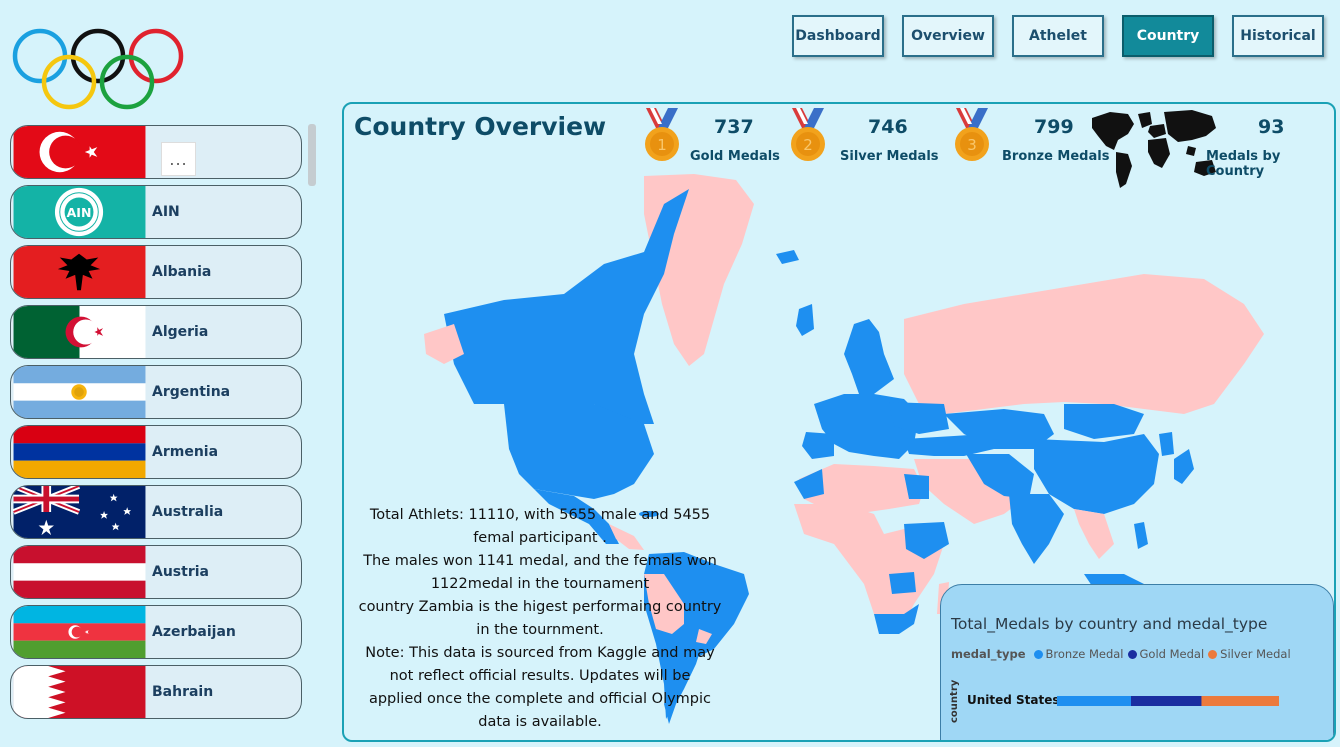  I want to click on country-item-argentina: Argentina, so click(156, 392).